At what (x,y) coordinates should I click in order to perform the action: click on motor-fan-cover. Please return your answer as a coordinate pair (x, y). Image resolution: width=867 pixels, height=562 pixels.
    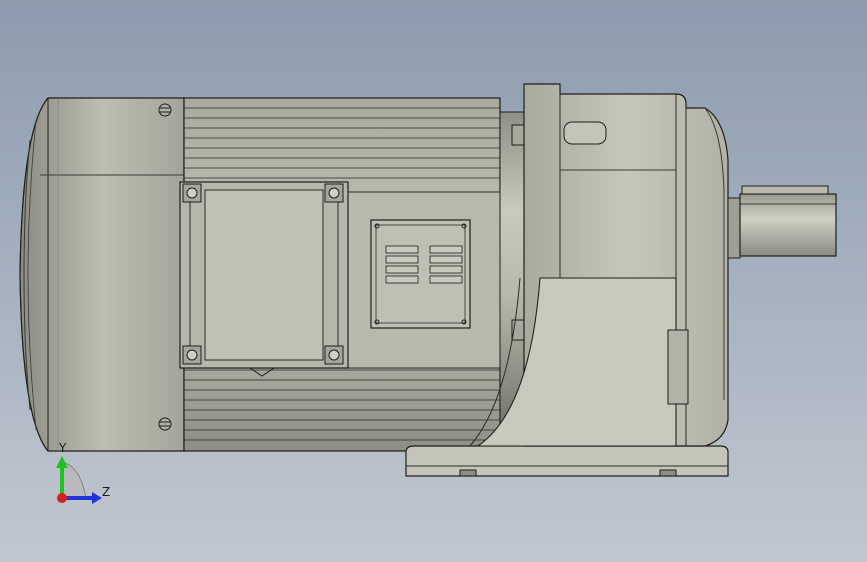
    Looking at the image, I should click on (102, 274).